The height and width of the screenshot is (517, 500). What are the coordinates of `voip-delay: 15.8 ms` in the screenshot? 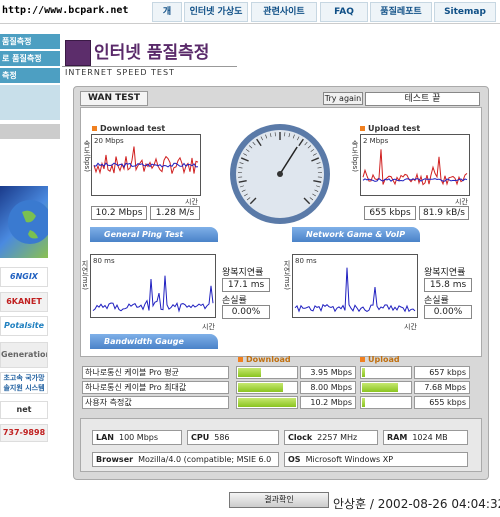 It's located at (448, 285).